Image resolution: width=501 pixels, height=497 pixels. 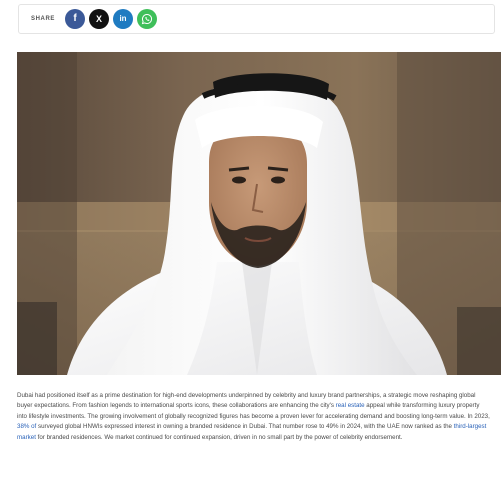 I want to click on facebook-share-button: f, so click(x=75, y=19).